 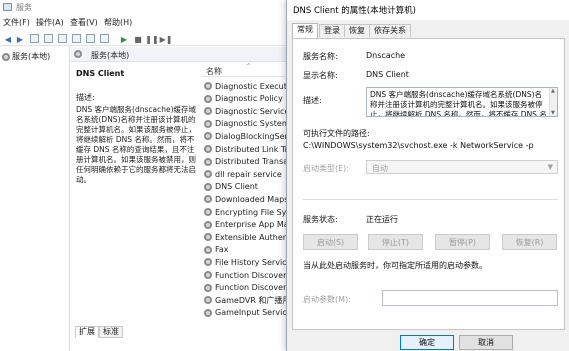 I want to click on display-name-value: DNS Client, so click(x=387, y=74).